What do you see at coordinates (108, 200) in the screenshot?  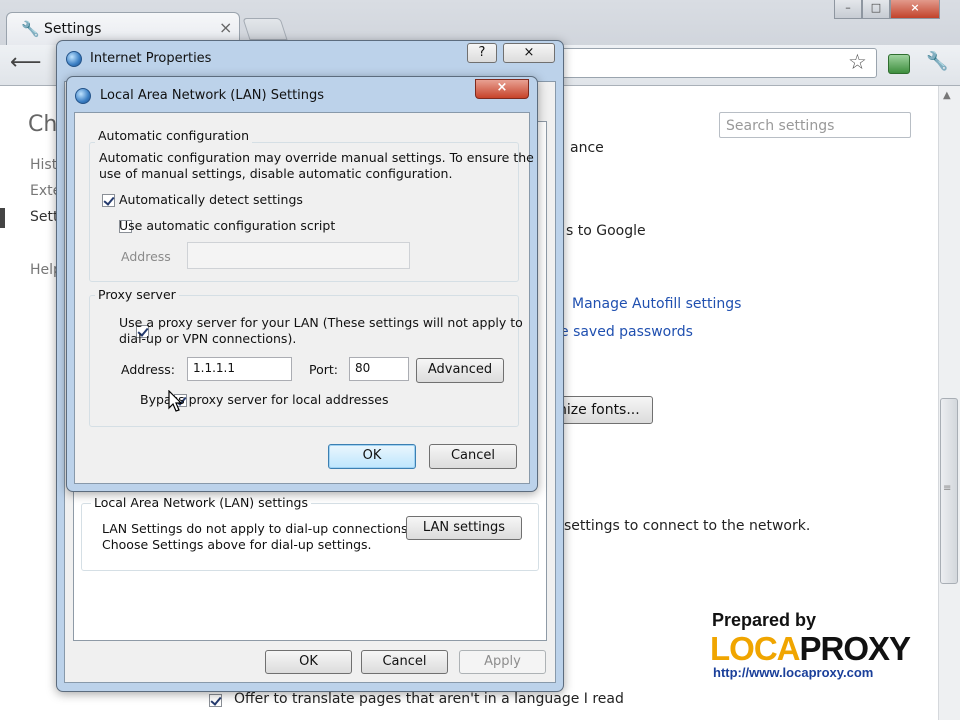 I see `auto-detect-checkbox` at bounding box center [108, 200].